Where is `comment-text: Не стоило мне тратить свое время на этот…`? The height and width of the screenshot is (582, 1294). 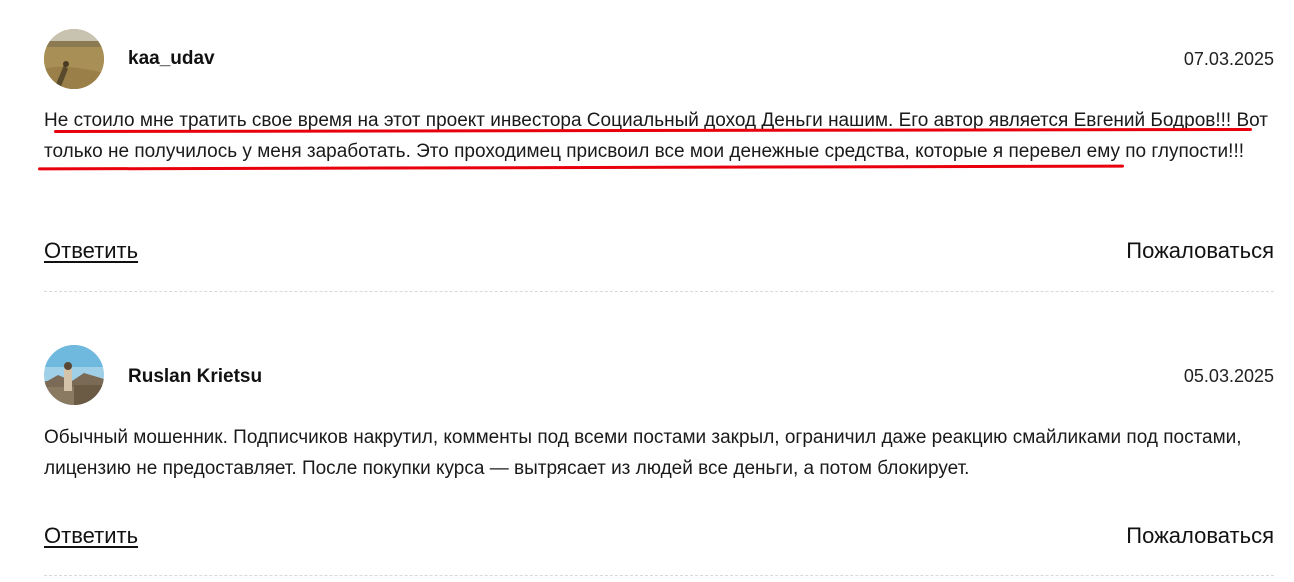 comment-text: Не стоило мне тратить свое время на этот… is located at coordinates (656, 136).